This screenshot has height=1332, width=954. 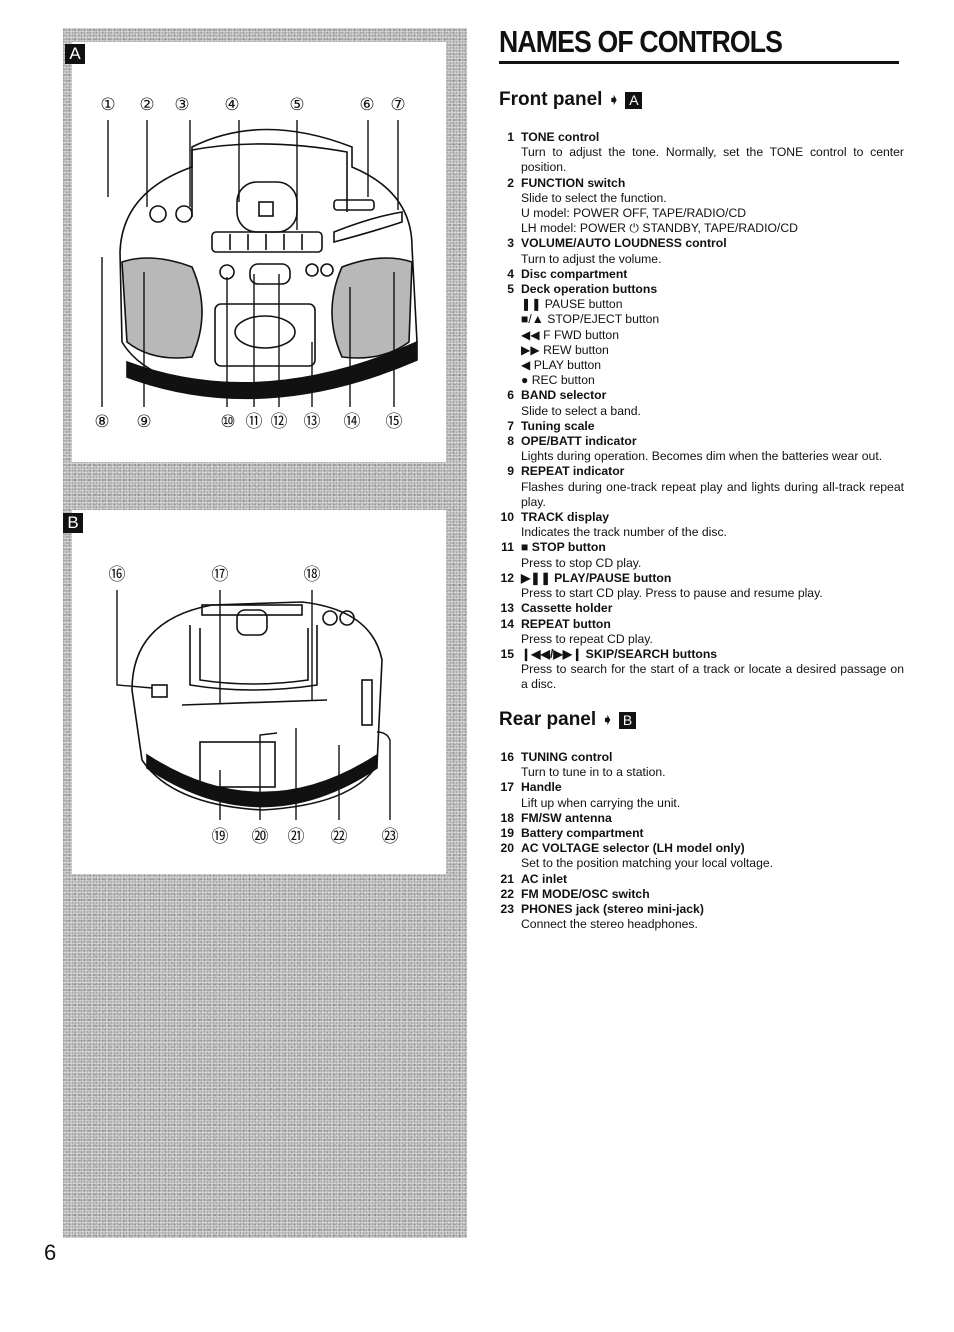 I want to click on item-number: 11, so click(x=507, y=547).